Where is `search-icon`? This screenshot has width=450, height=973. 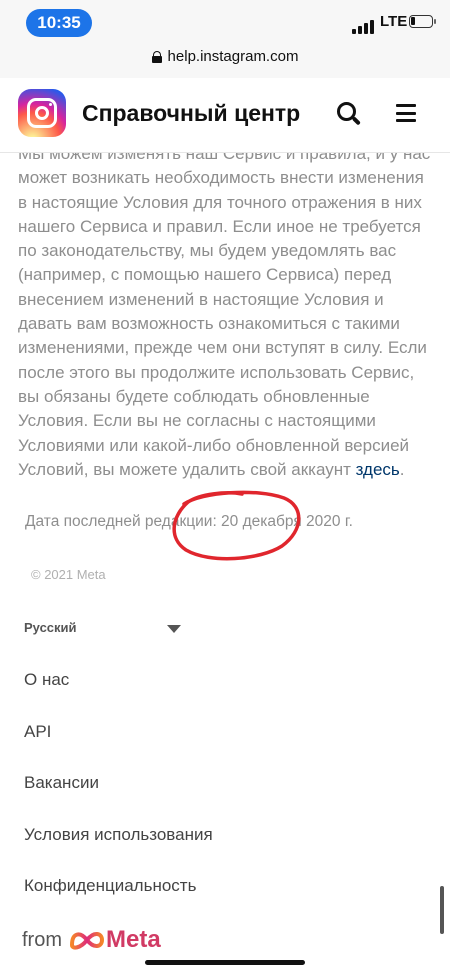 search-icon is located at coordinates (349, 114).